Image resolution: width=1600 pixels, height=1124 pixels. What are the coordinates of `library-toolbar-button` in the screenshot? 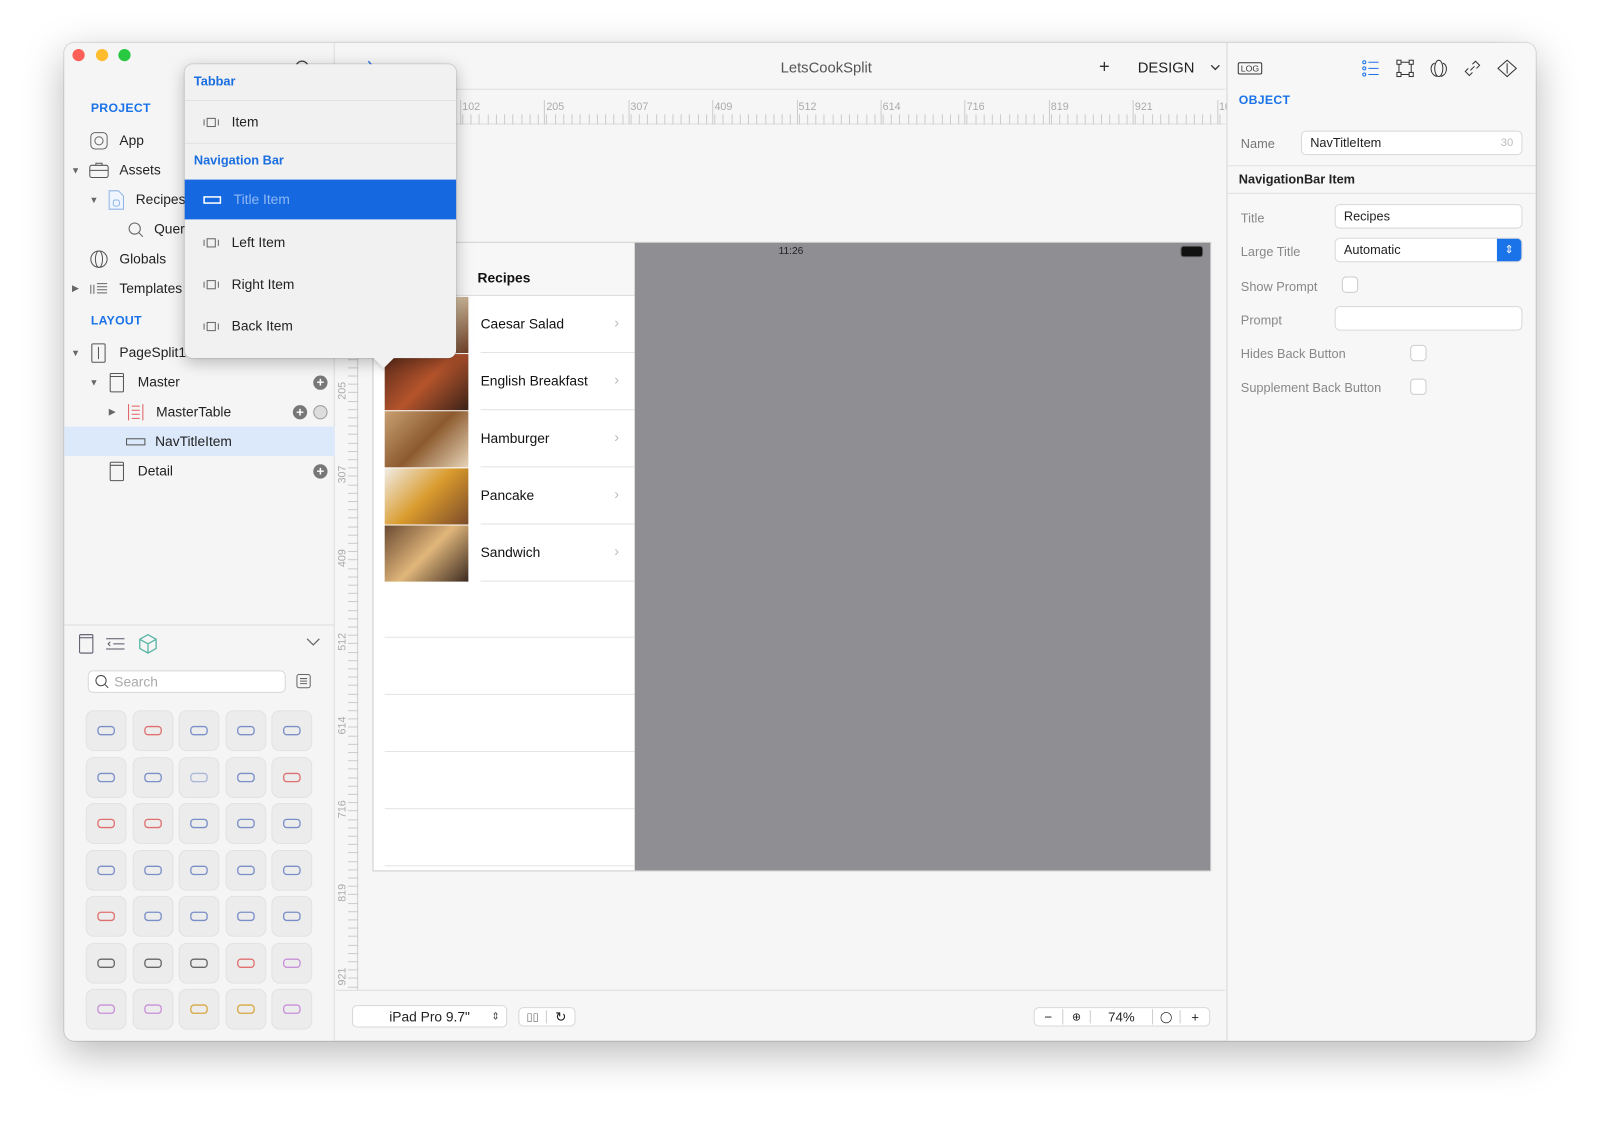 It's located at (292, 823).